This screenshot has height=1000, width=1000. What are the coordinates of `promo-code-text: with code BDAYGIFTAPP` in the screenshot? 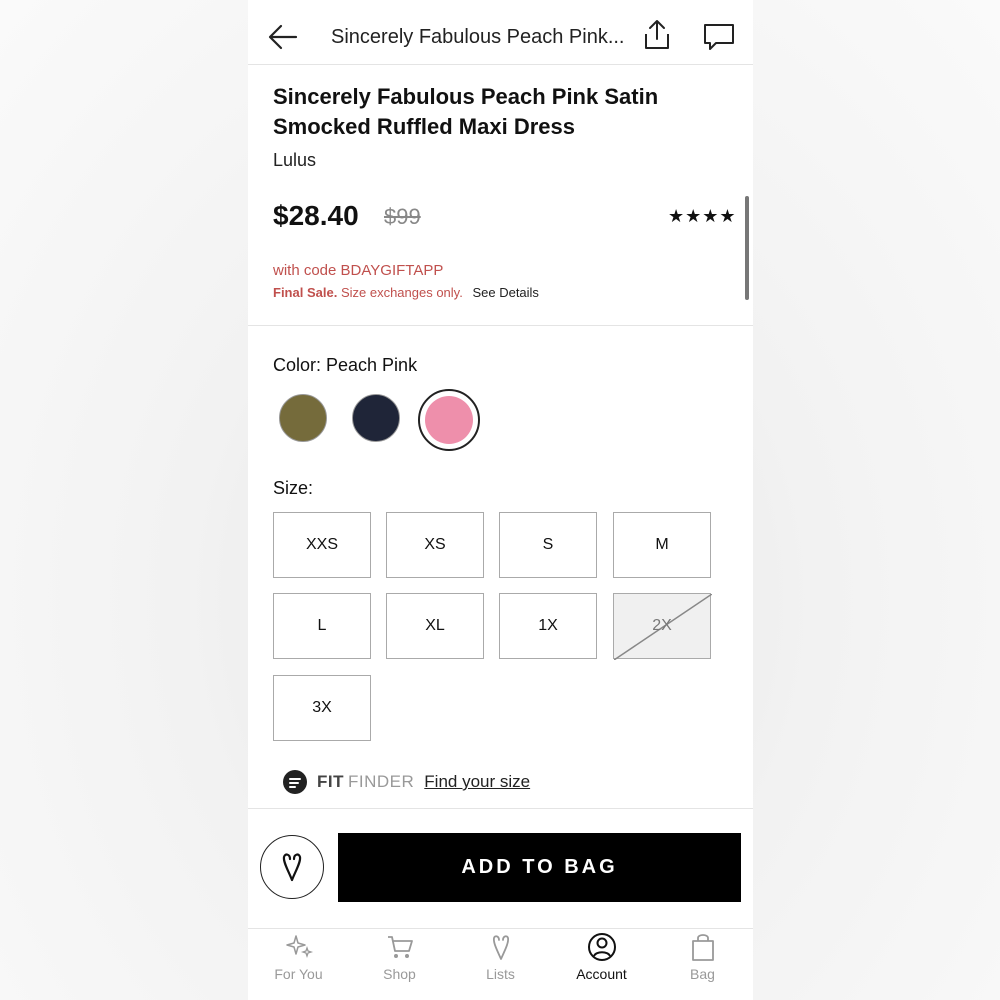 It's located at (358, 270).